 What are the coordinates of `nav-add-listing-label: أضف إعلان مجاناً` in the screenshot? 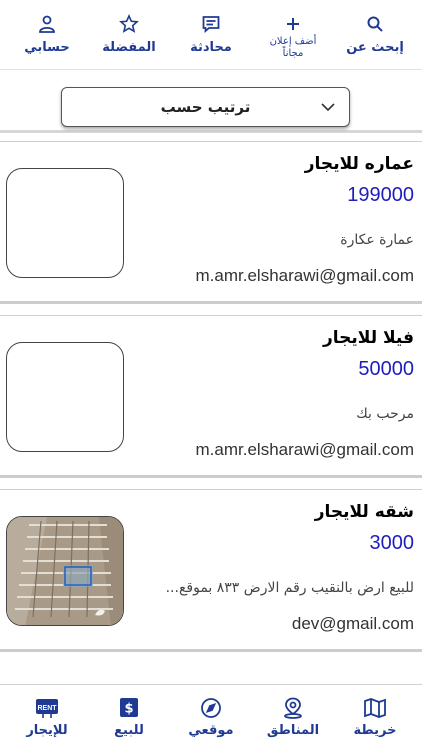 It's located at (293, 47).